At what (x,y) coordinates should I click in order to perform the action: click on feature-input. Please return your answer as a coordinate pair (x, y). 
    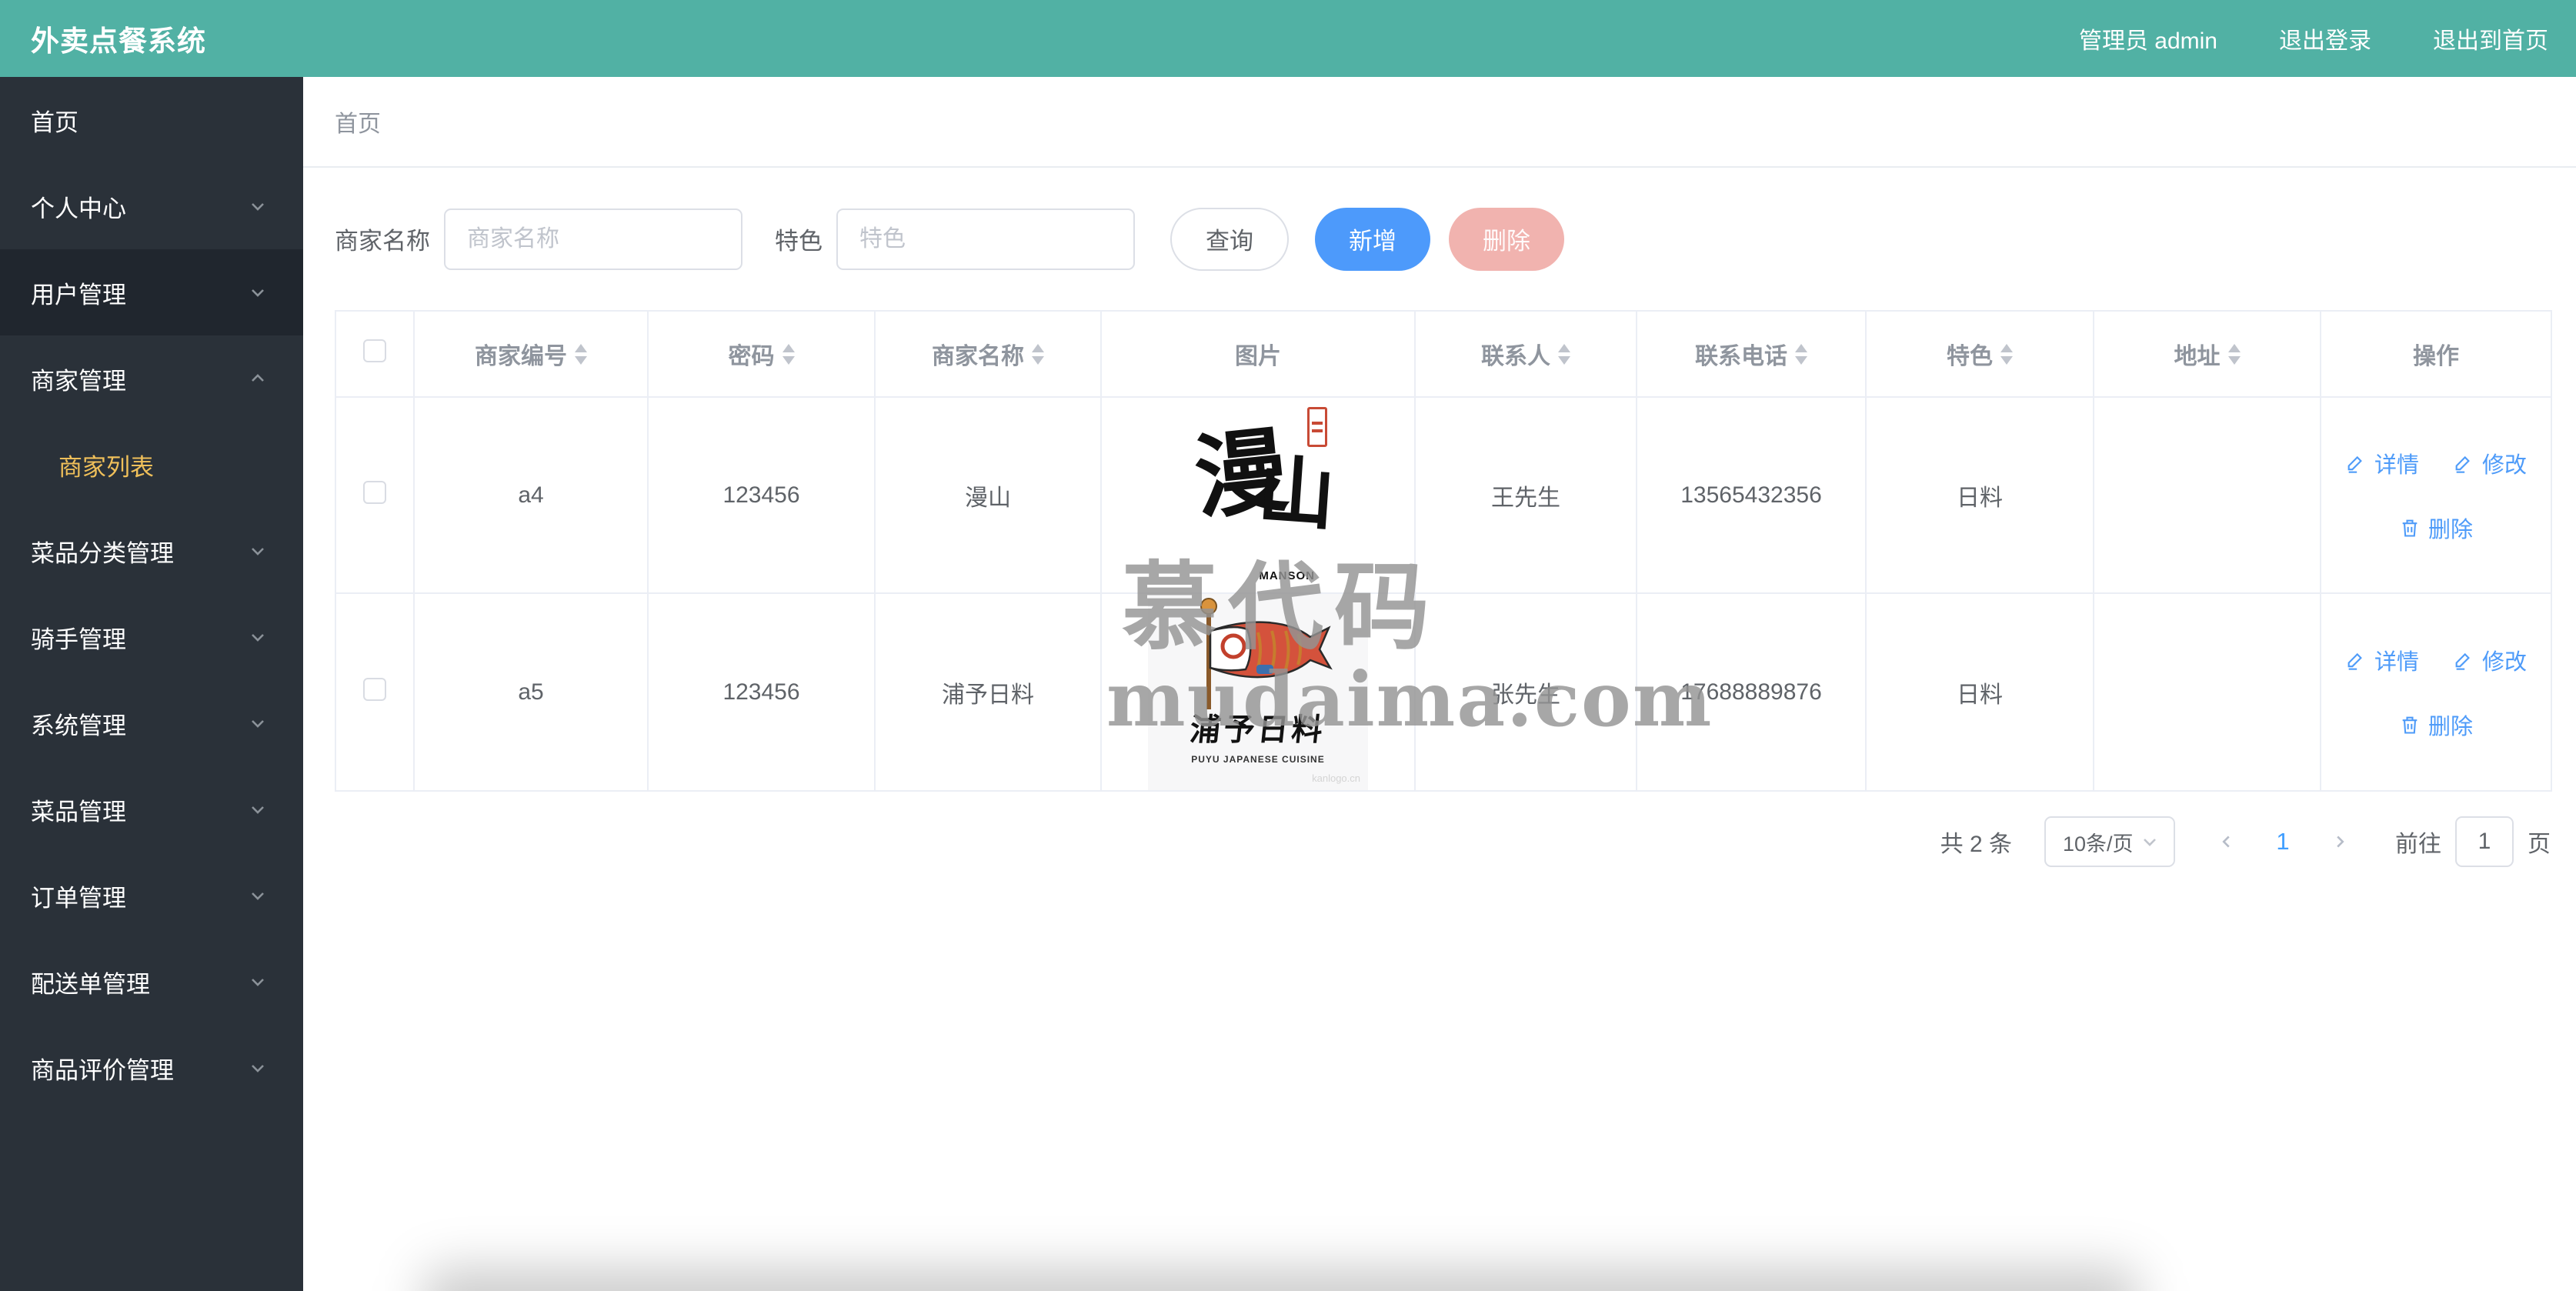
    Looking at the image, I should click on (986, 239).